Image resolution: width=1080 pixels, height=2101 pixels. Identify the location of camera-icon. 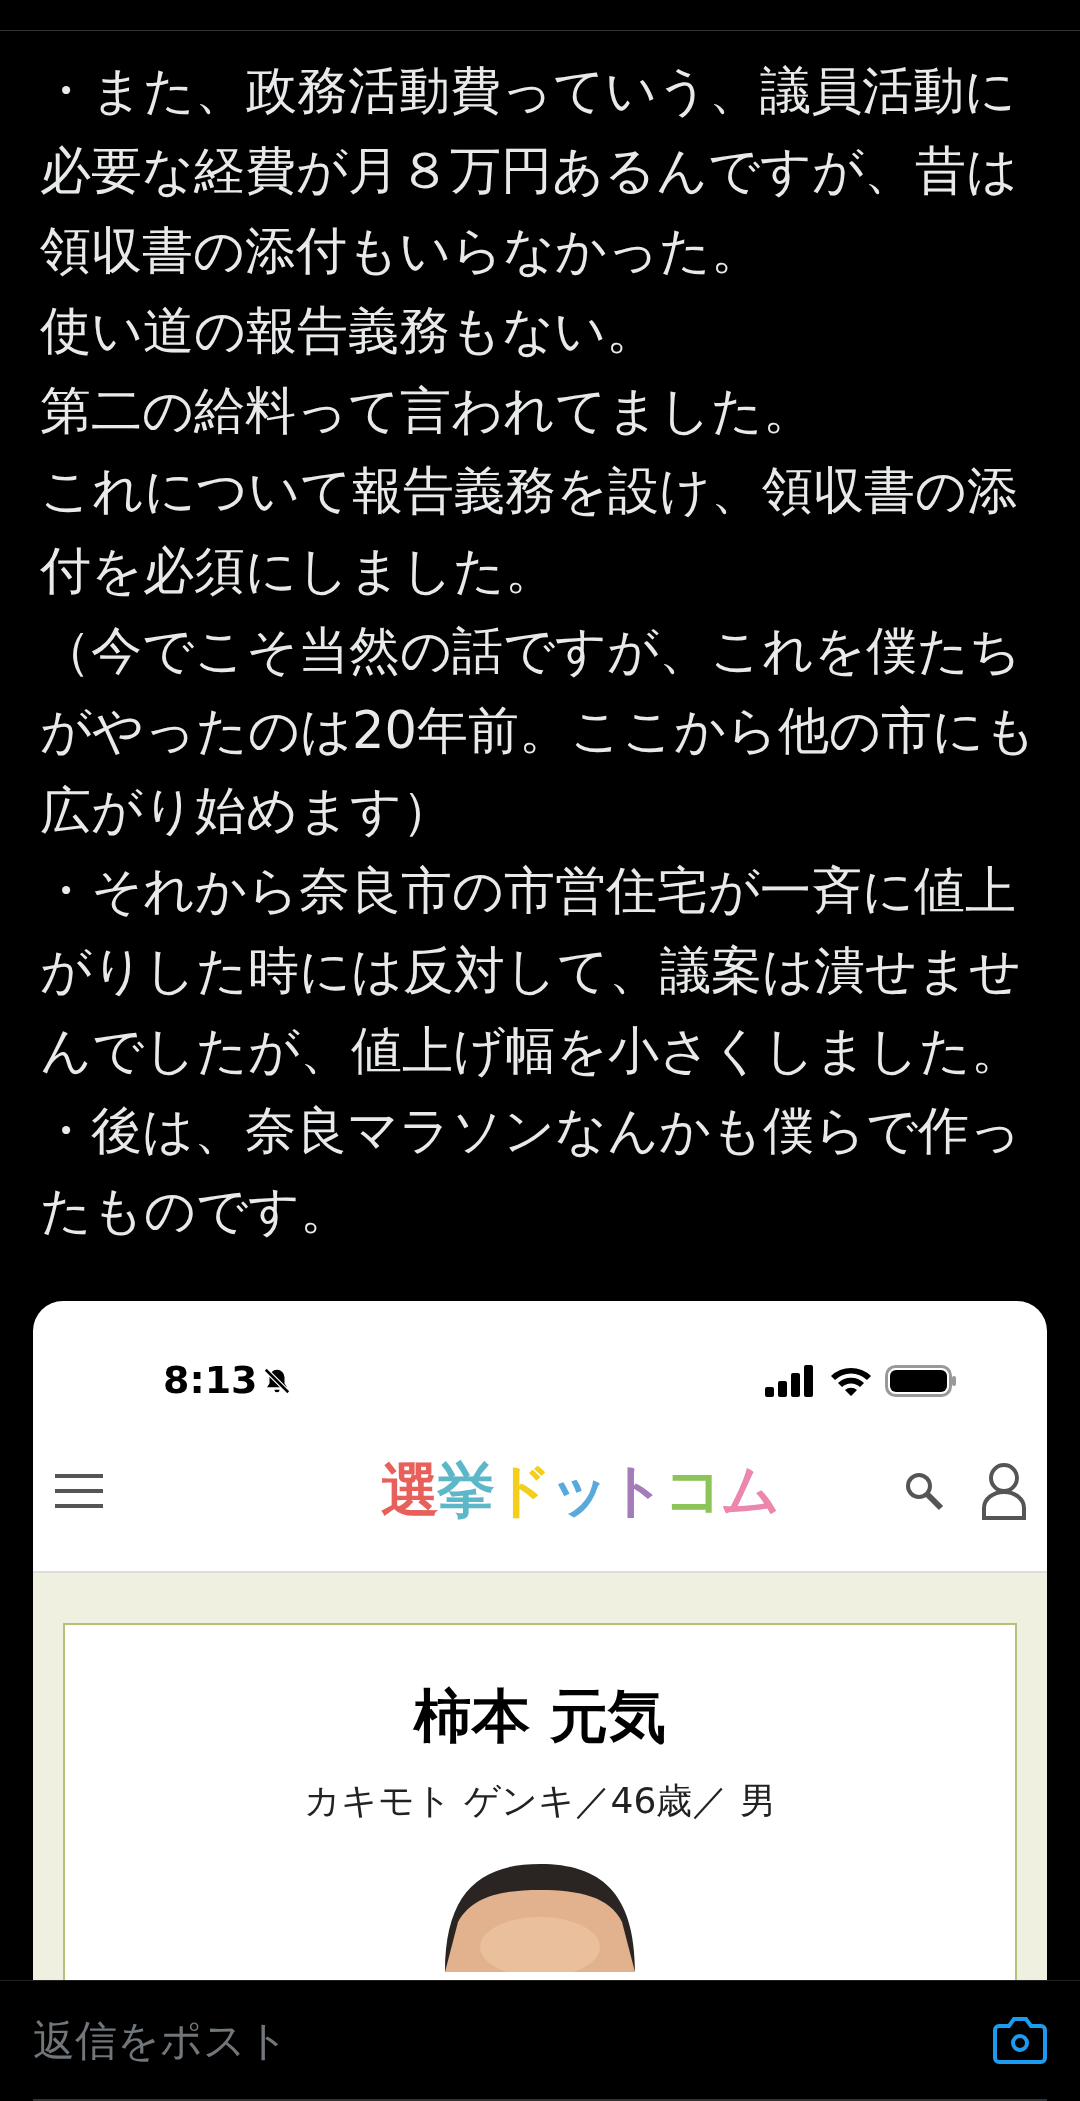
(1020, 2040).